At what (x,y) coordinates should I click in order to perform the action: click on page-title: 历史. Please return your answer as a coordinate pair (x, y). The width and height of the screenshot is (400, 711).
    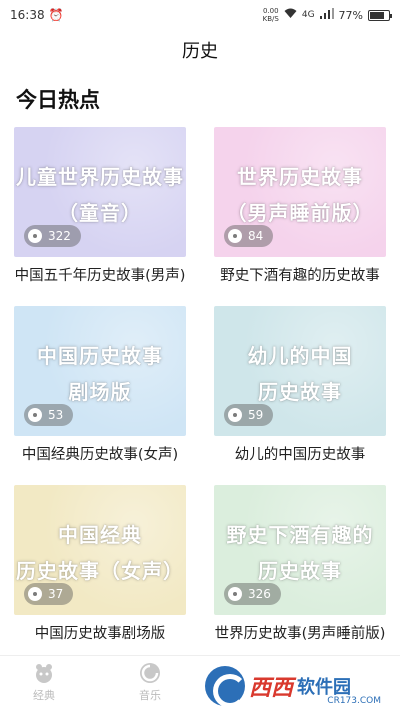
    Looking at the image, I should click on (200, 51).